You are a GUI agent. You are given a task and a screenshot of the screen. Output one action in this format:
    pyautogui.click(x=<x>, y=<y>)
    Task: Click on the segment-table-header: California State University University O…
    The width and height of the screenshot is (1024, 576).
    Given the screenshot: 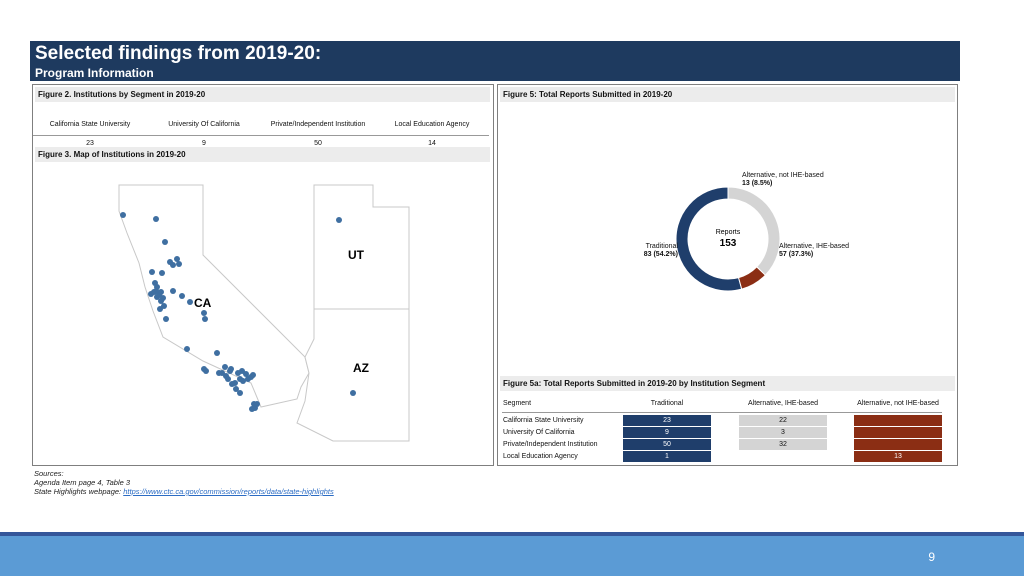 What is the action you would take?
    pyautogui.click(x=261, y=124)
    